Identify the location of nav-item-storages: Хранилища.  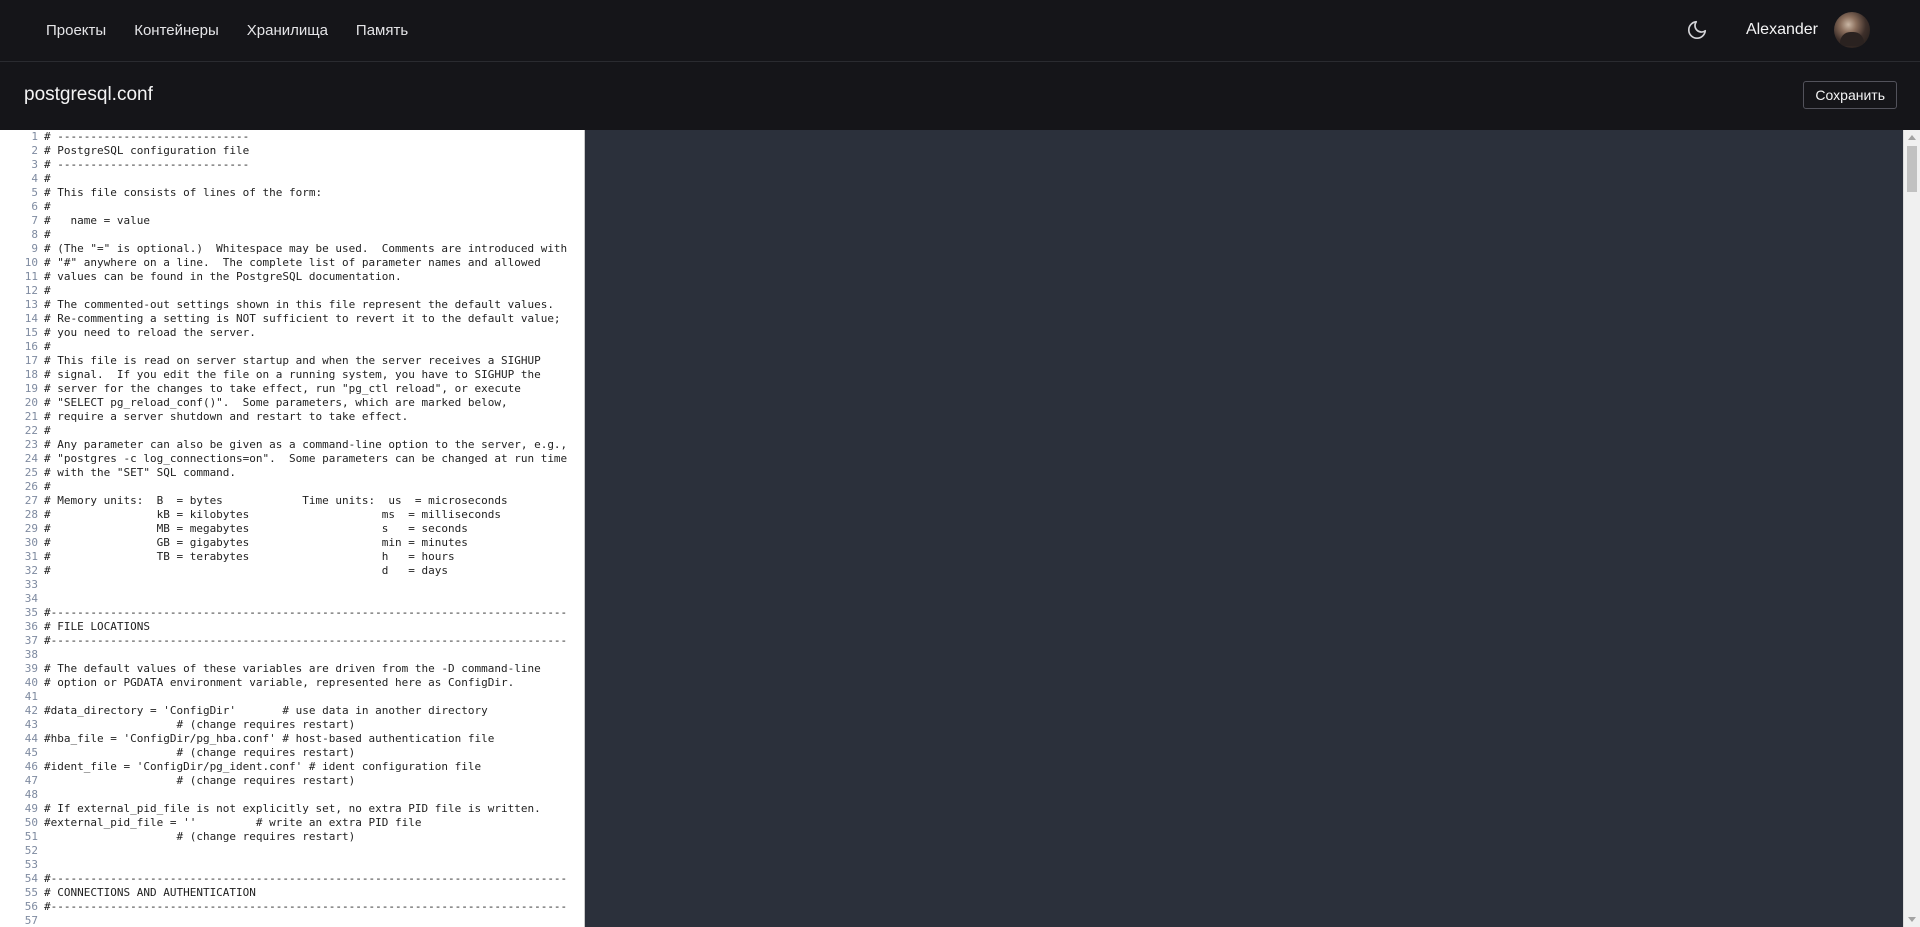
(287, 30).